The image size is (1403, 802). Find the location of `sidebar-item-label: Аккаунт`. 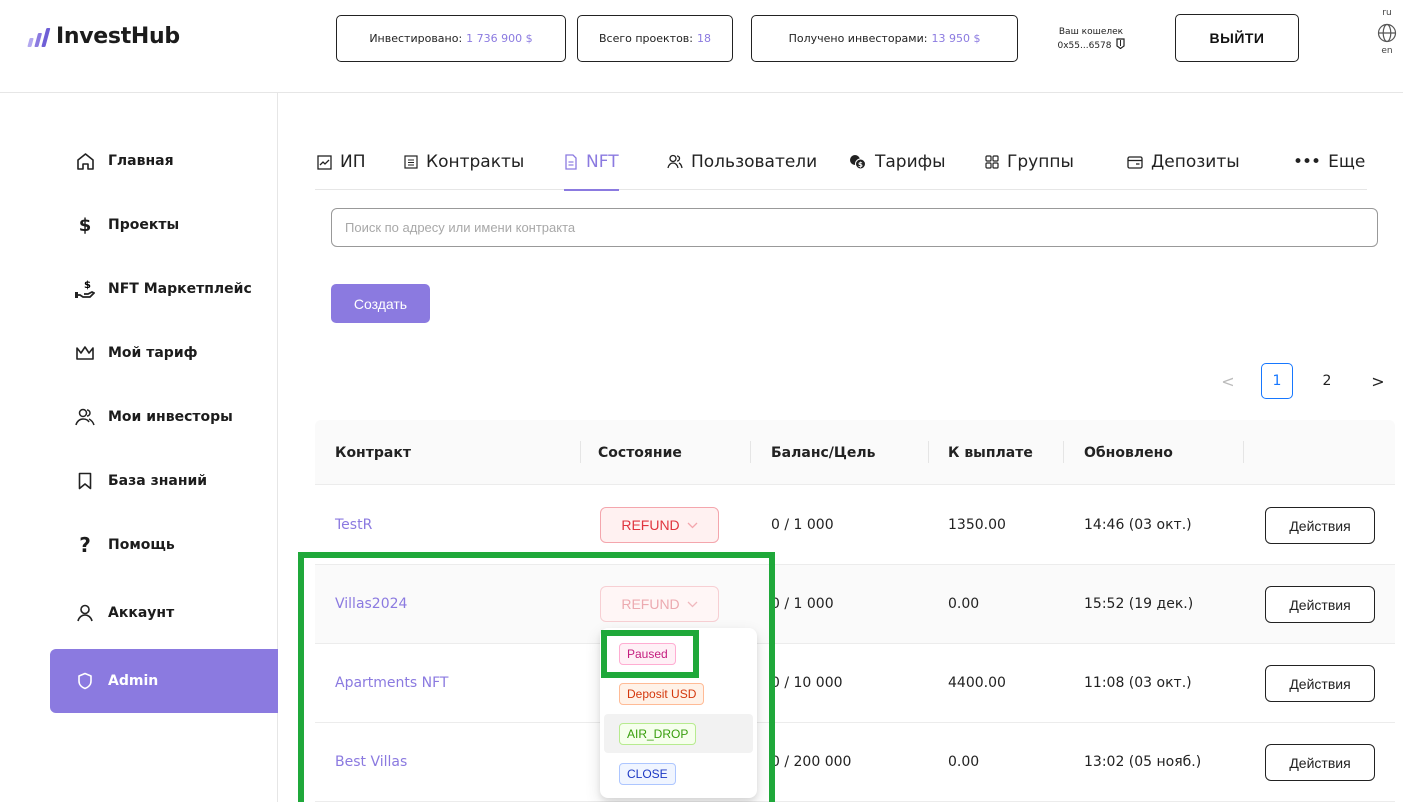

sidebar-item-label: Аккаунт is located at coordinates (141, 613).